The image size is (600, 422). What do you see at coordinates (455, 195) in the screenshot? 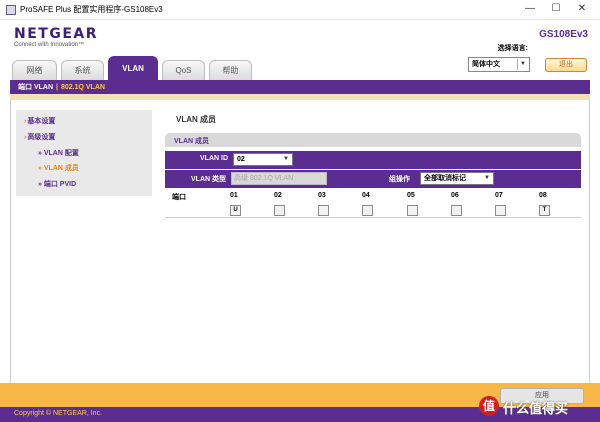
I see `port-number: 06` at bounding box center [455, 195].